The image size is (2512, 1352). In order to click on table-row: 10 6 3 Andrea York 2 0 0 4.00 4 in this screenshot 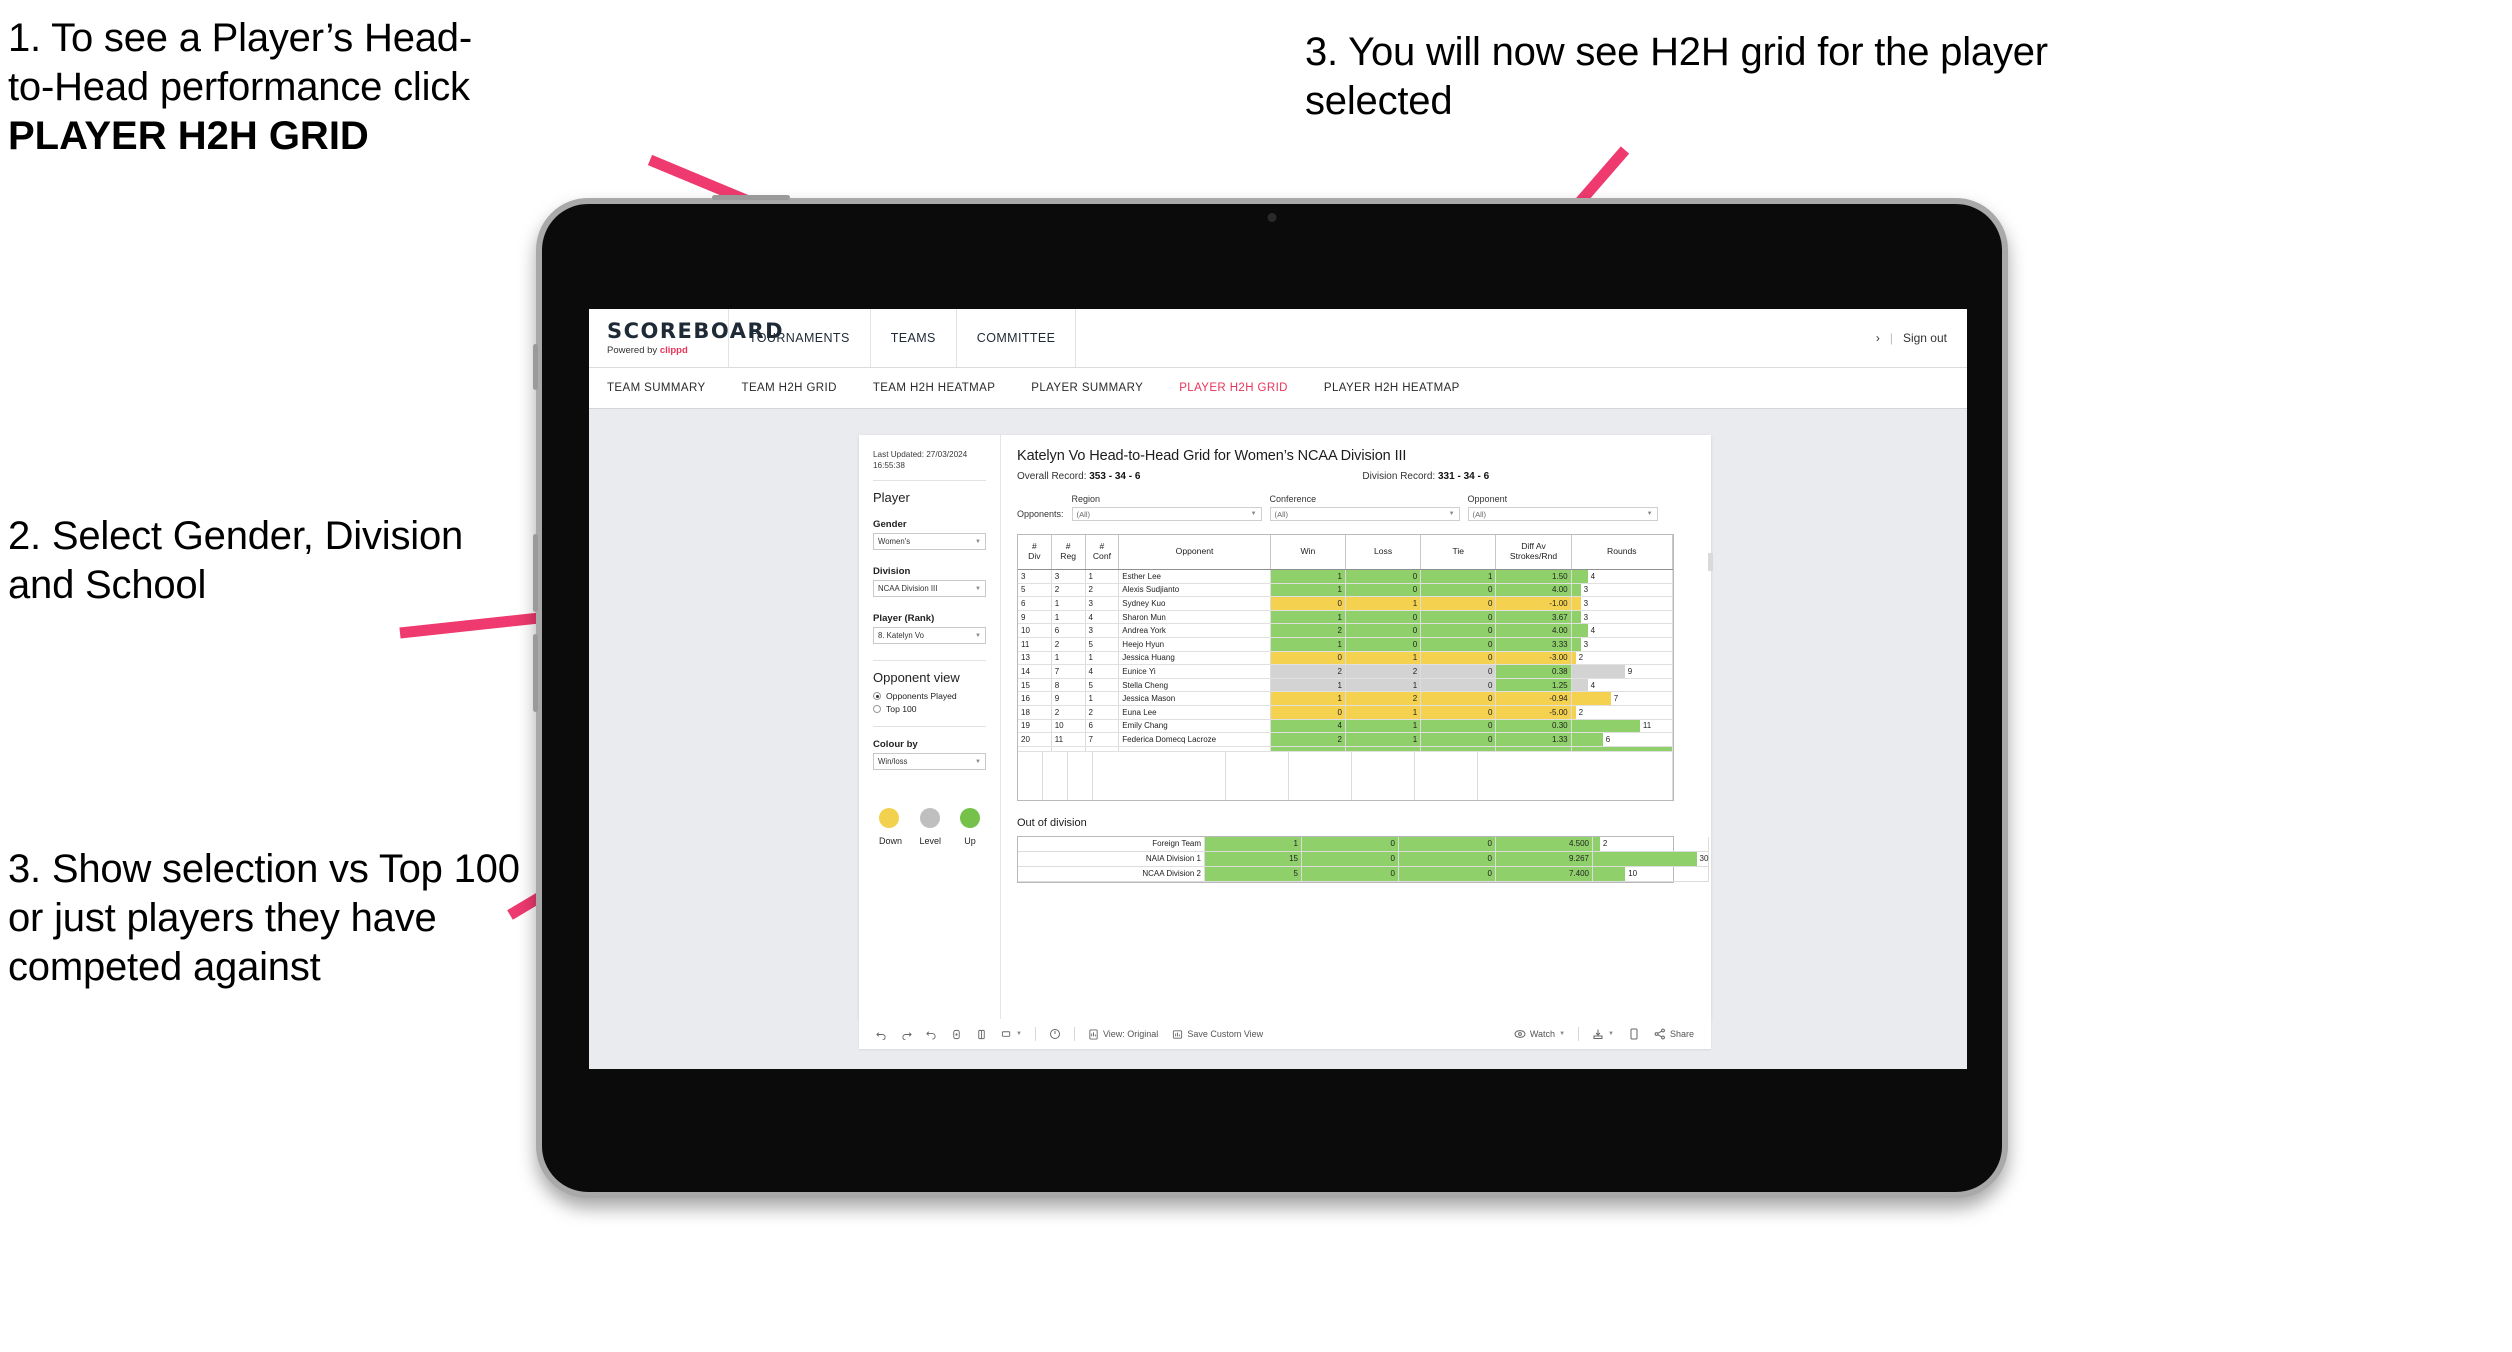, I will do `click(1346, 630)`.